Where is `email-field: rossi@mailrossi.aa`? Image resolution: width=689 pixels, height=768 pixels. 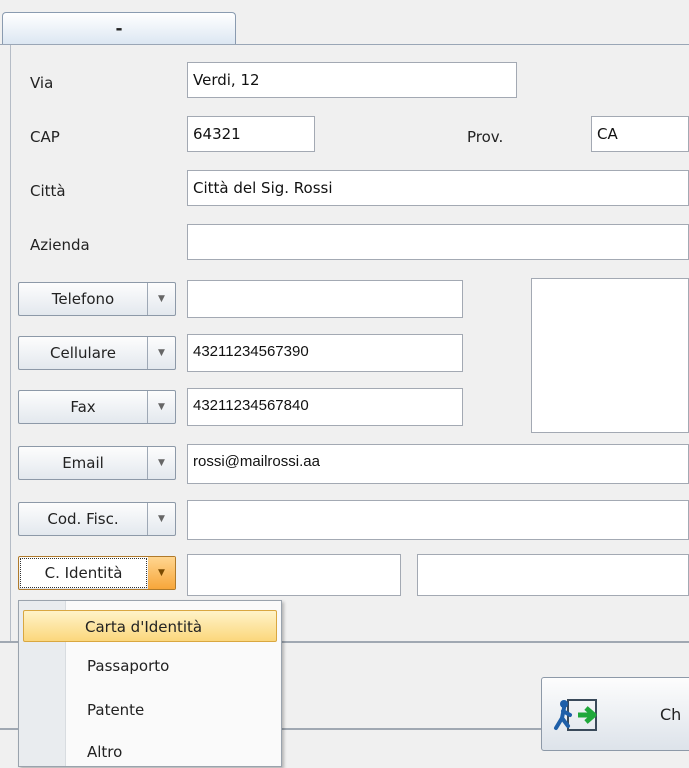 email-field: rossi@mailrossi.aa is located at coordinates (438, 464).